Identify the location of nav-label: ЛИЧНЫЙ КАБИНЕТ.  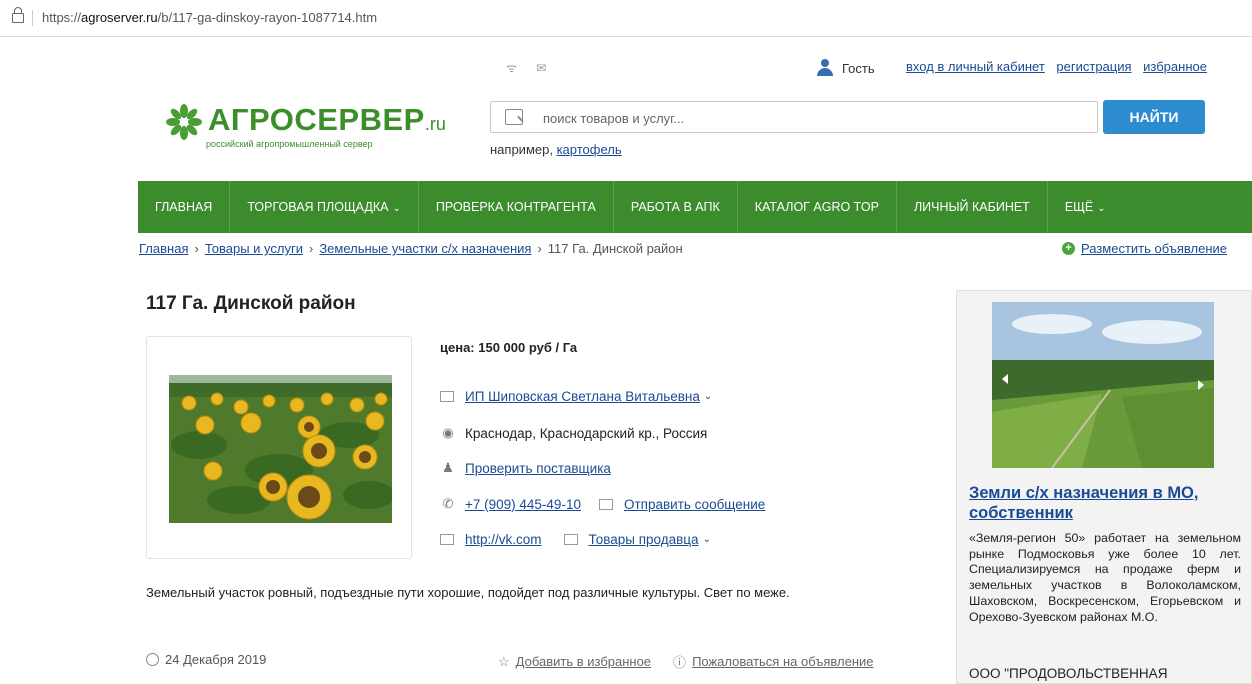
(971, 207).